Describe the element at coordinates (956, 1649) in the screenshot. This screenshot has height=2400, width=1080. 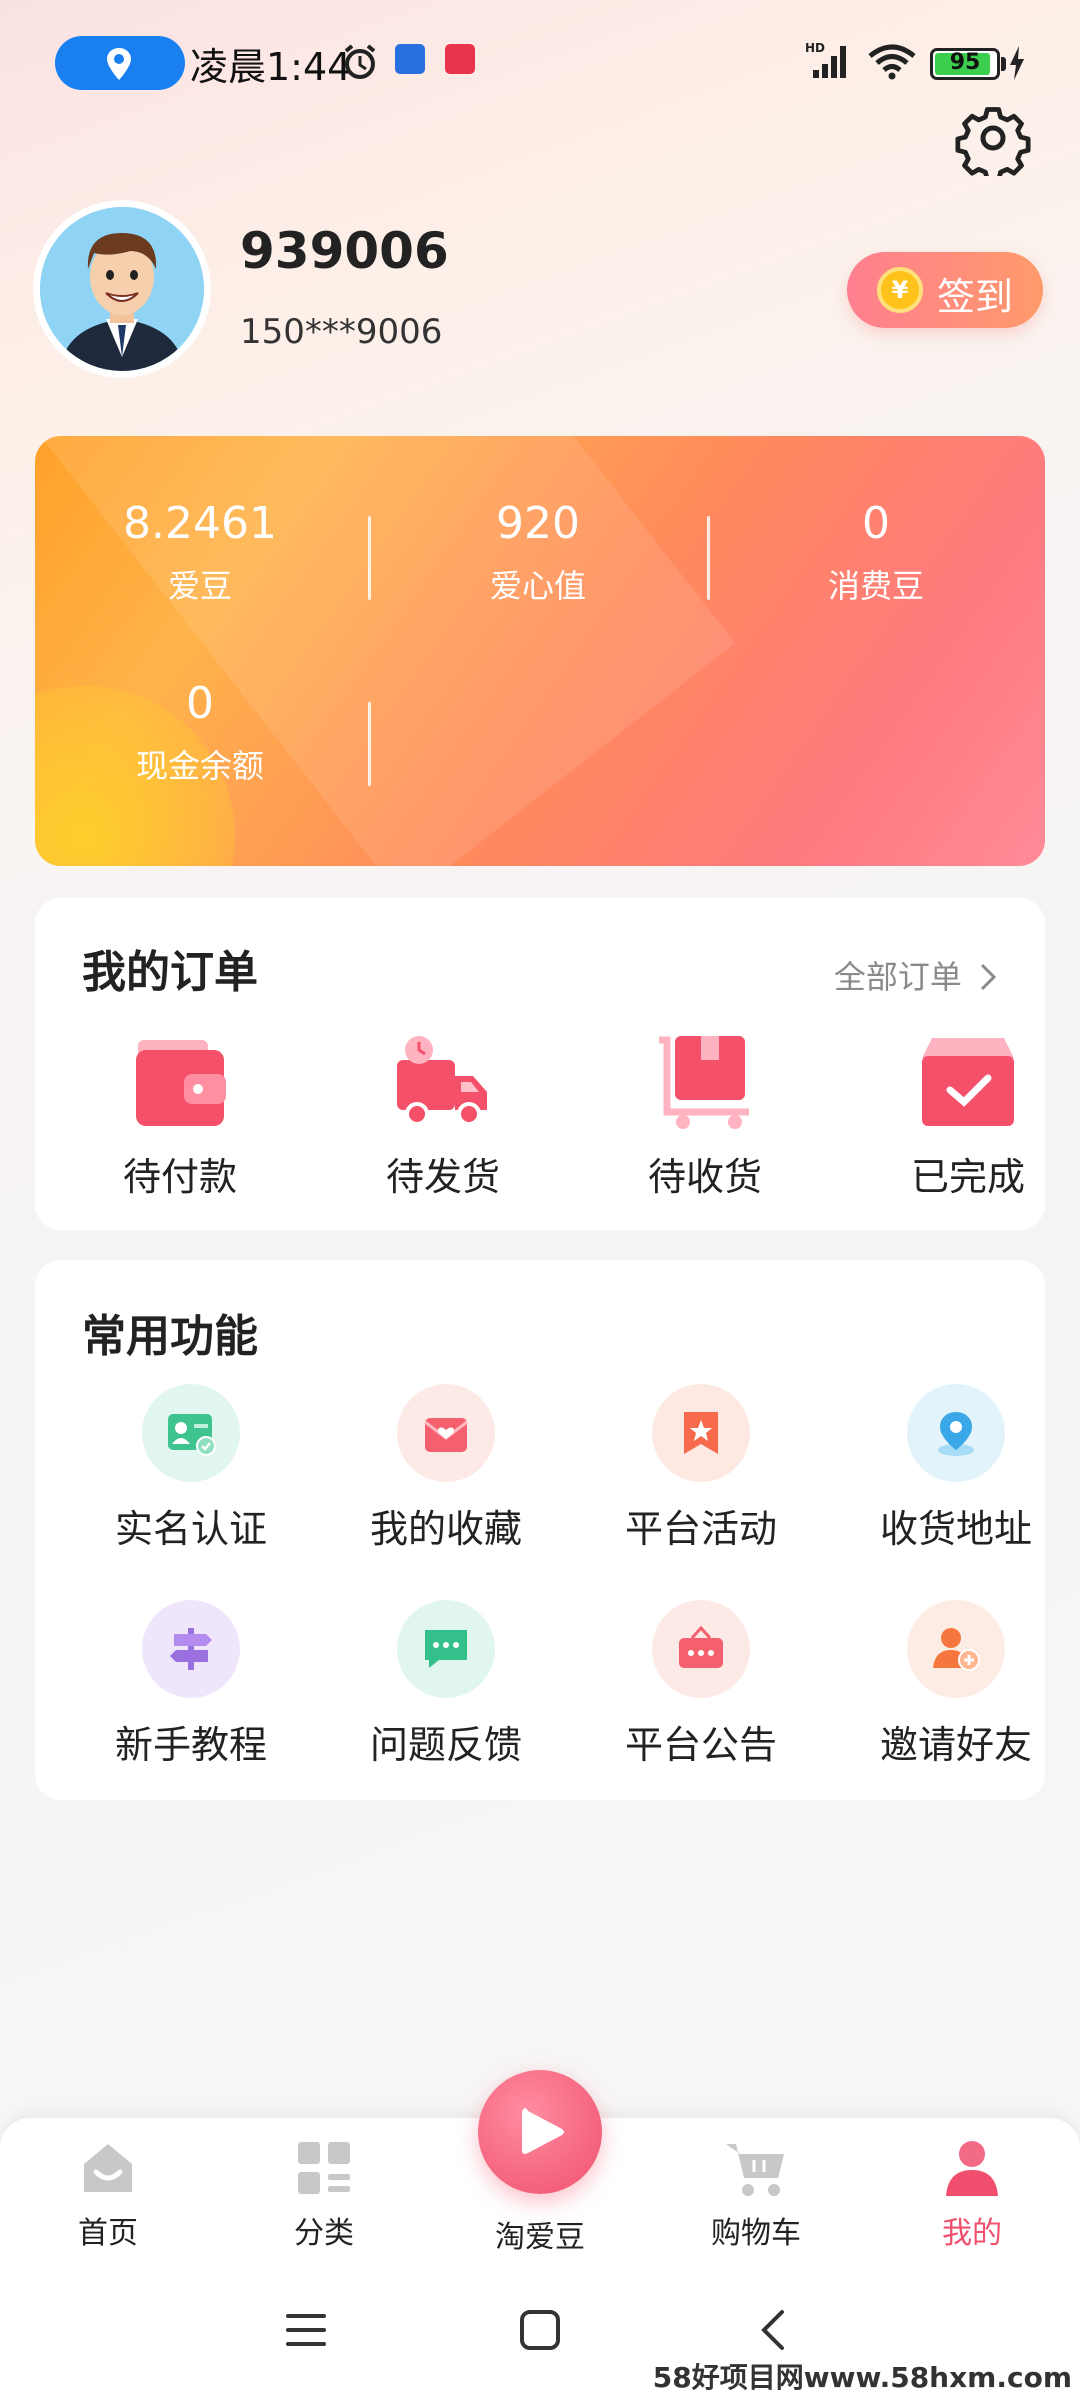
I see `add-user-icon` at that location.